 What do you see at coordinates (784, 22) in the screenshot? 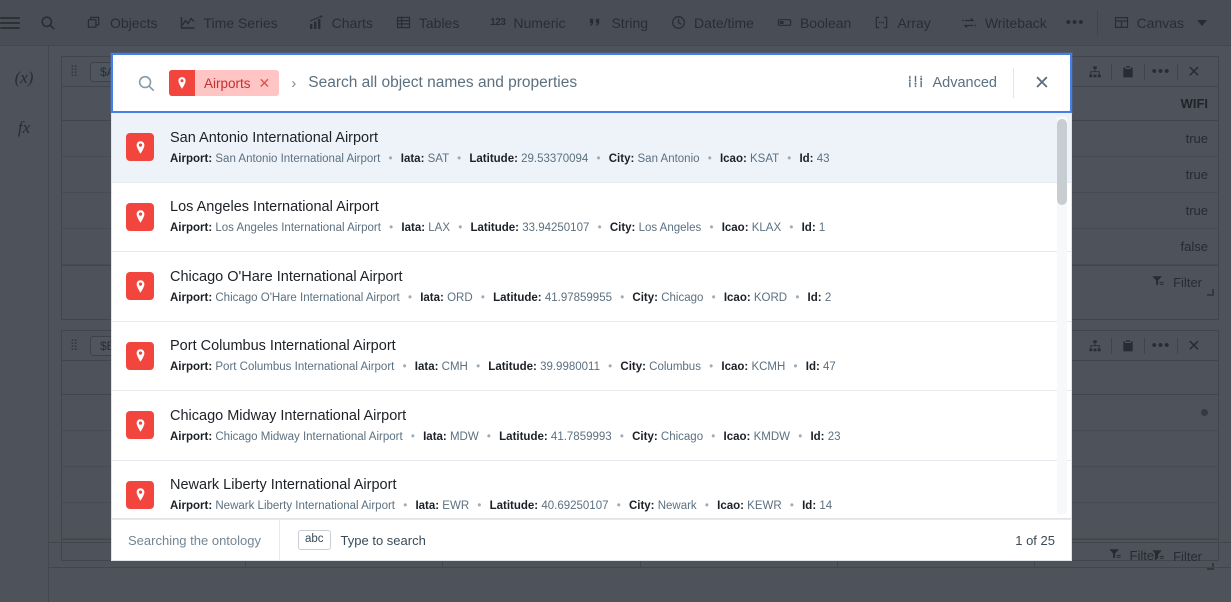
I see `toggle-icon` at bounding box center [784, 22].